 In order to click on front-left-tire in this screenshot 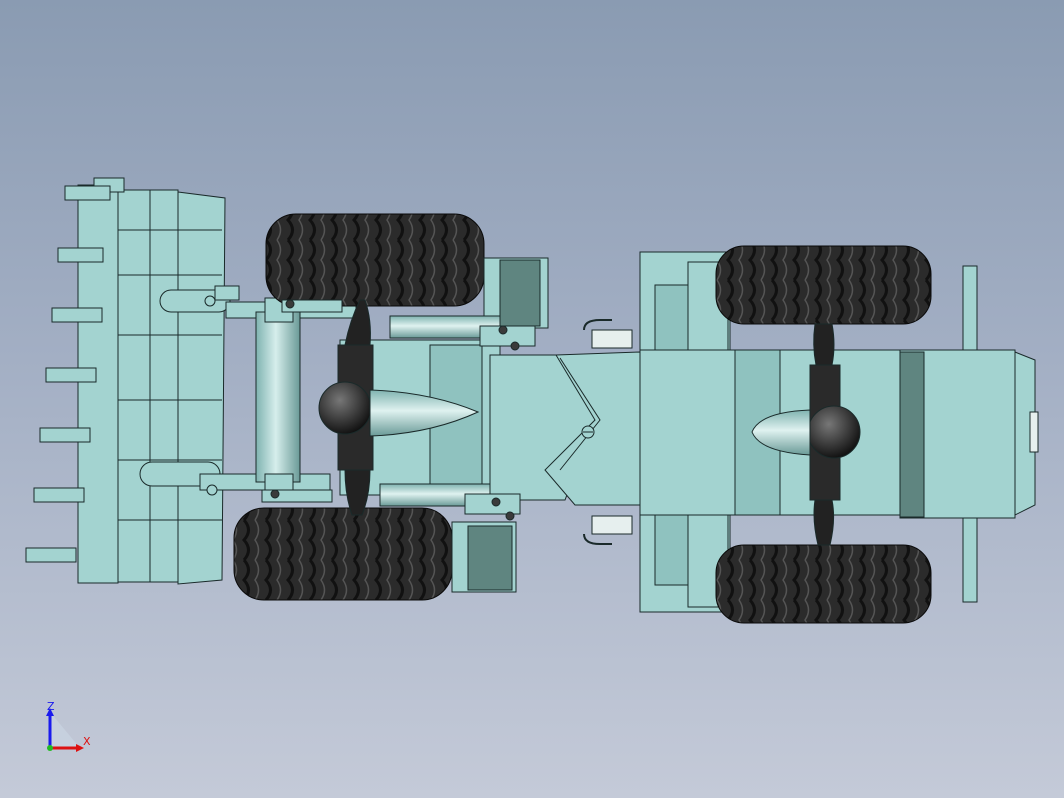, I will do `click(375, 260)`.